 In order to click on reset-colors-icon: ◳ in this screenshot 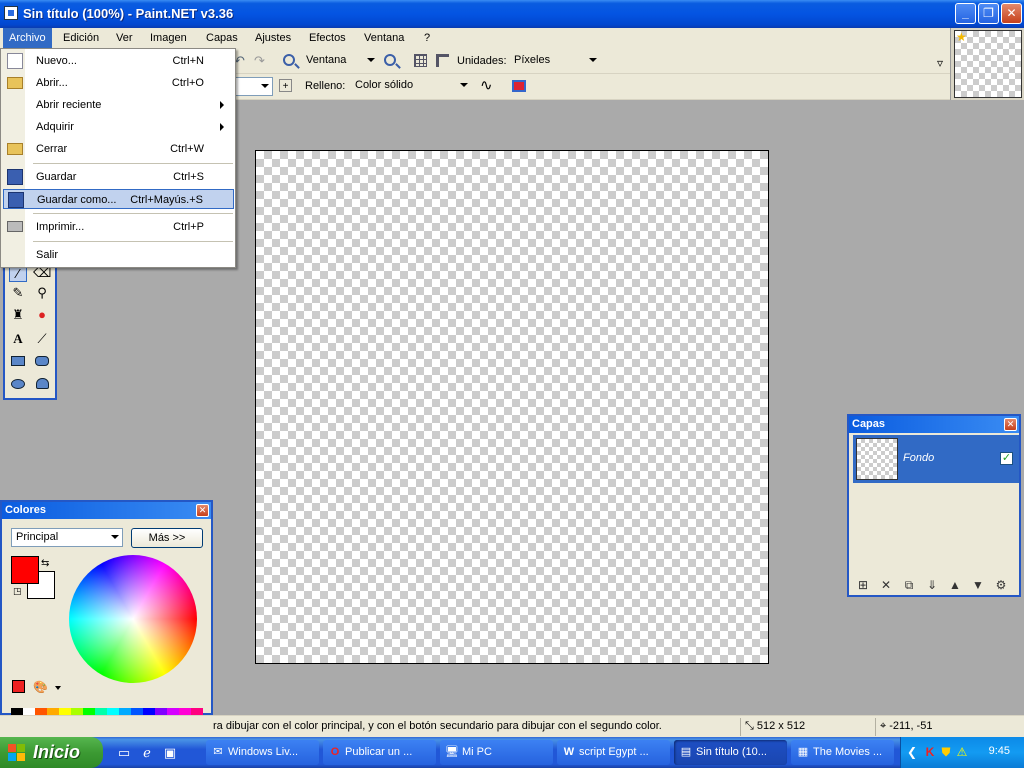, I will do `click(17, 591)`.